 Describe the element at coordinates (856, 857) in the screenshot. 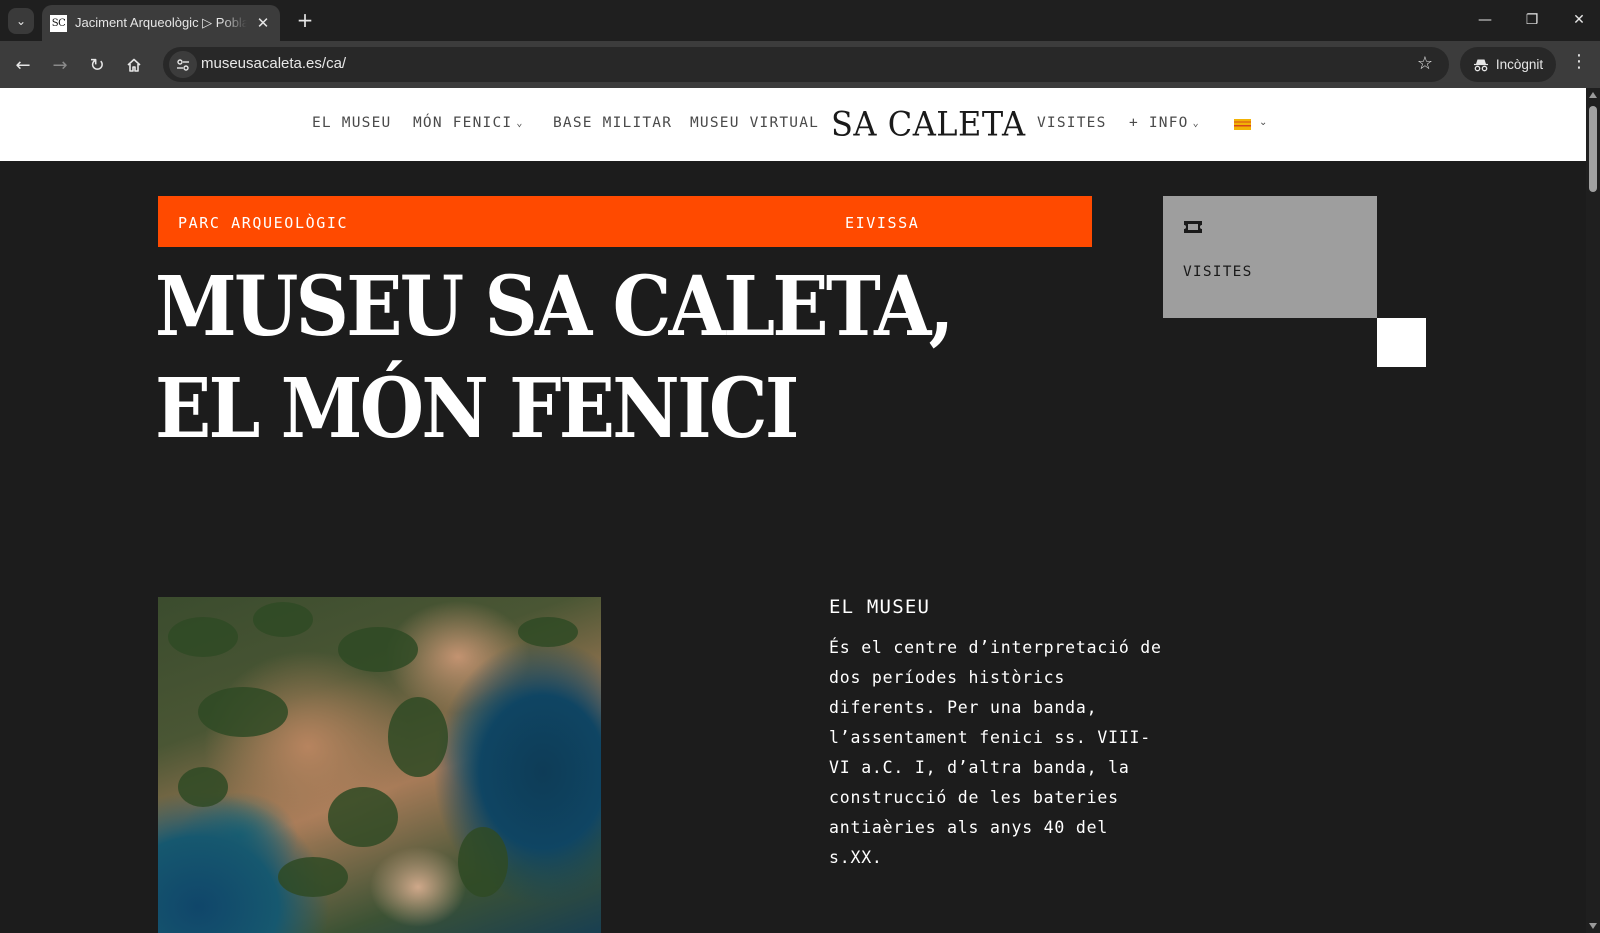

I see `museu-text-line: s.XX.` at that location.